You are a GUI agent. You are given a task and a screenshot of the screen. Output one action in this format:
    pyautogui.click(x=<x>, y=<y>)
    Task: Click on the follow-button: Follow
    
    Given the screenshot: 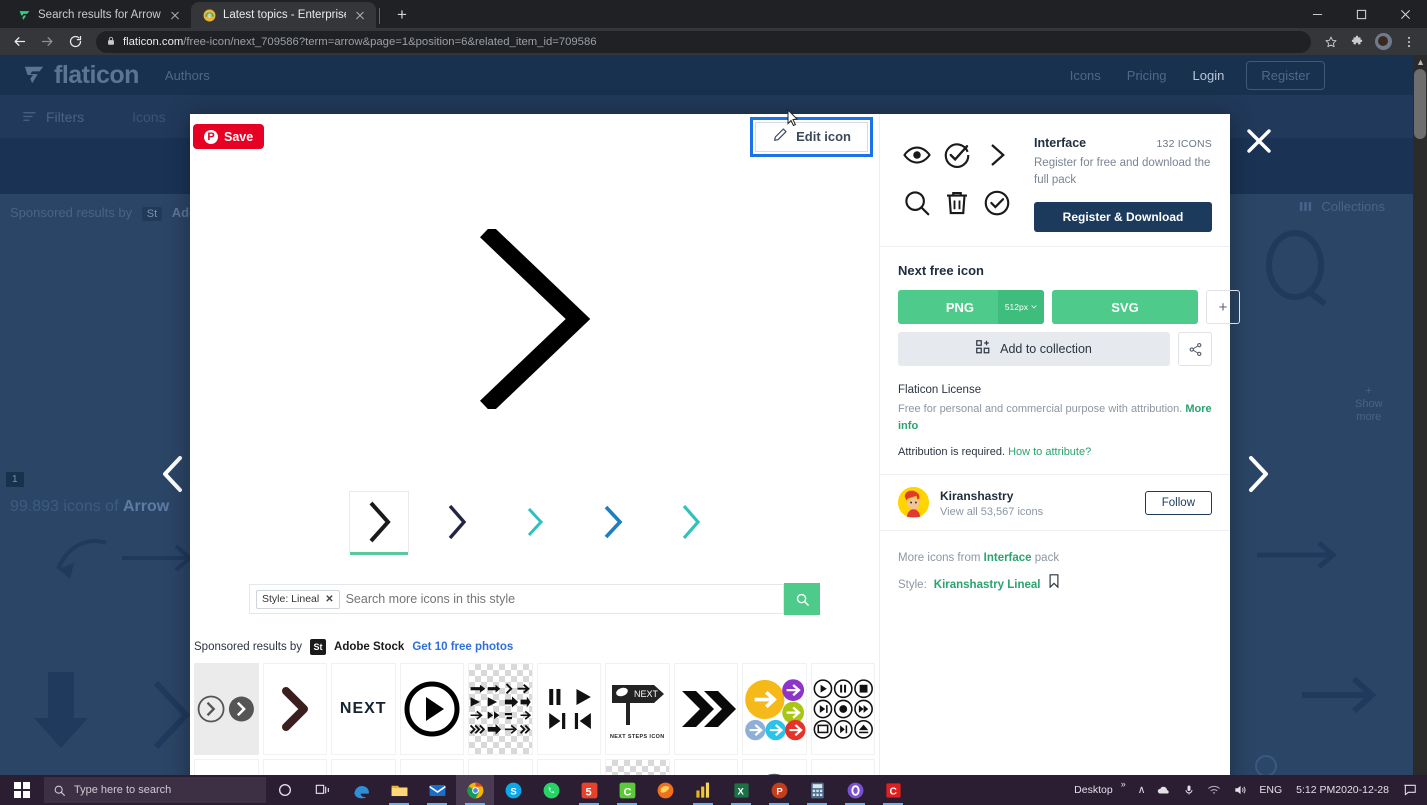 What is the action you would take?
    pyautogui.click(x=1178, y=502)
    